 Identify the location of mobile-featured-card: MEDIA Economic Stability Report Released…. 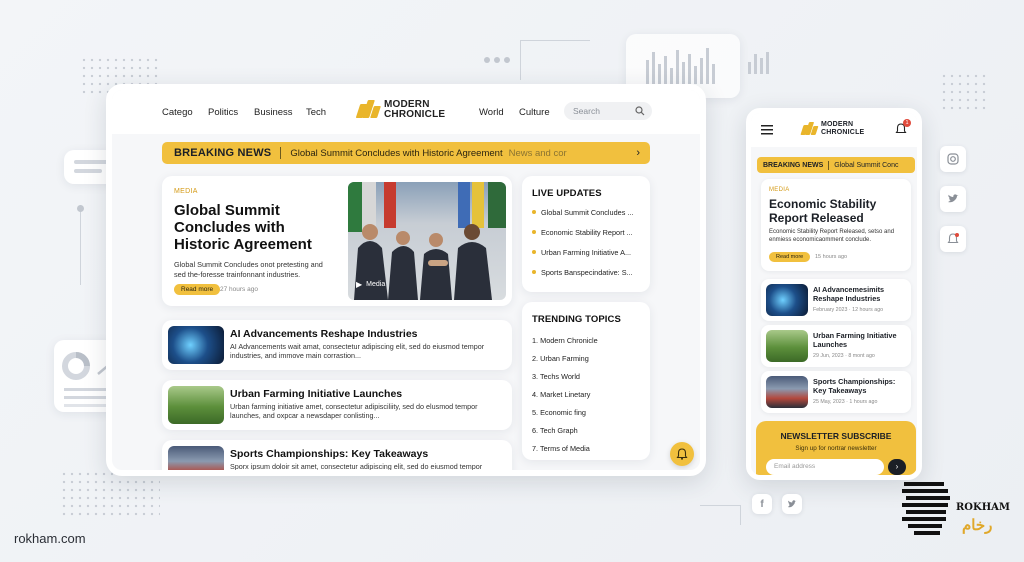
(836, 225).